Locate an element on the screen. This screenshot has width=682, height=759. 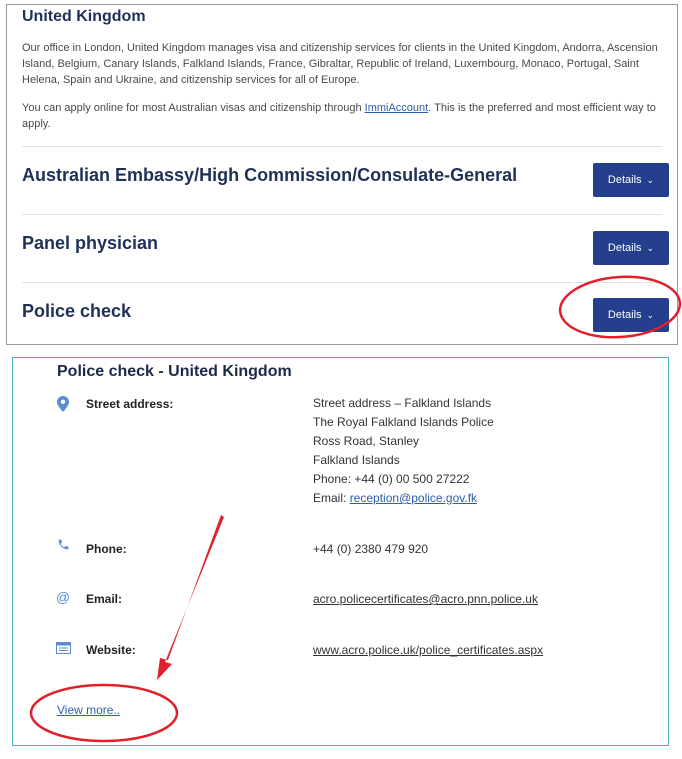
police-check-title: Police check - United Kingdom is located at coordinates (174, 371).